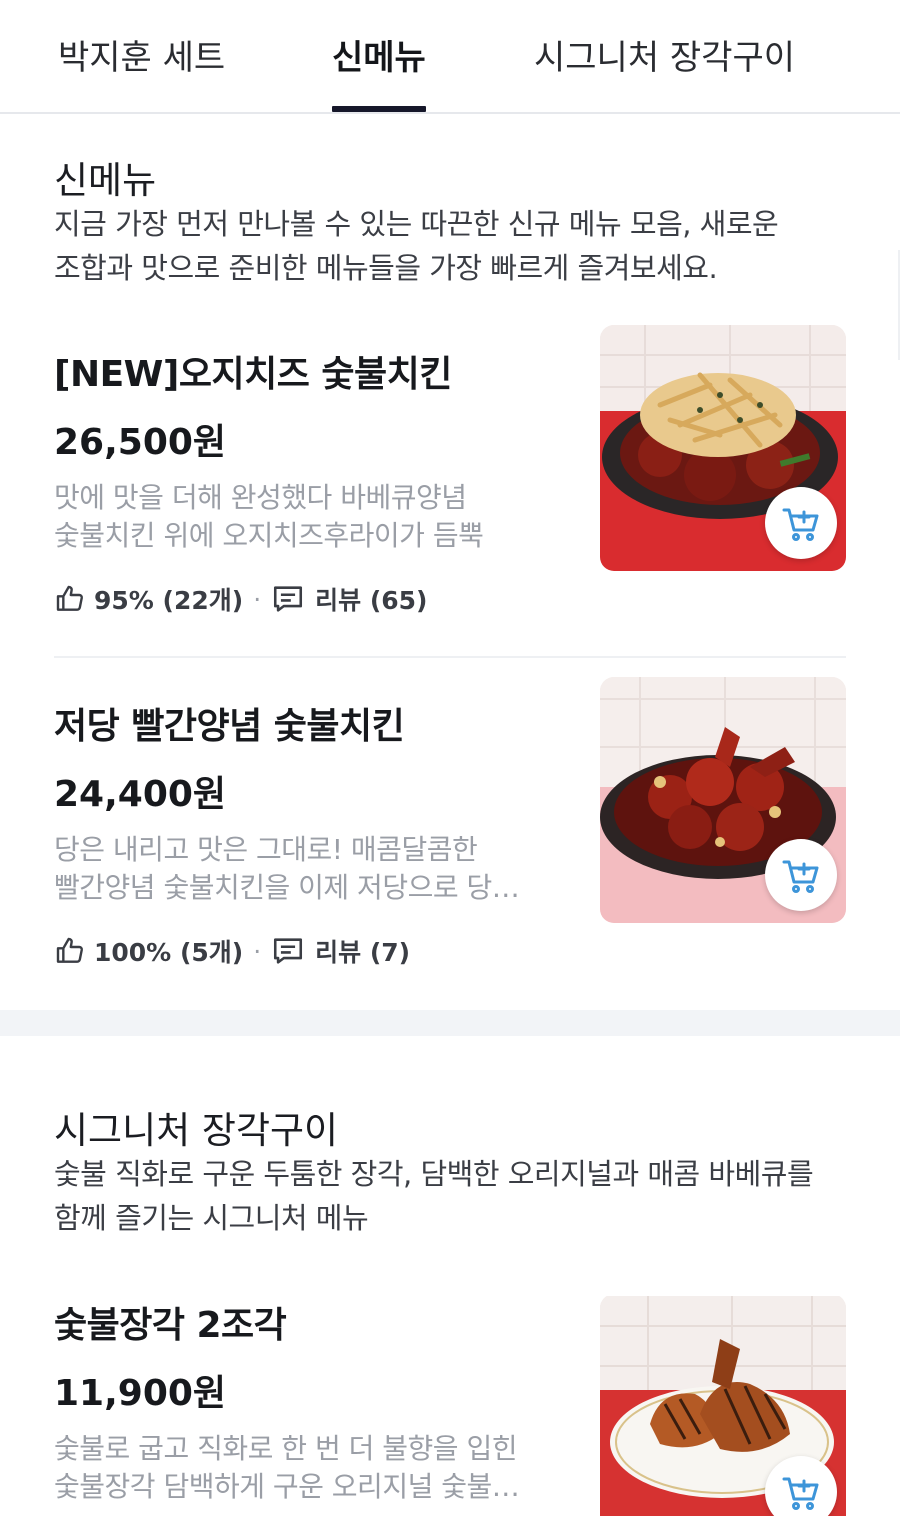 The image size is (900, 1516). Describe the element at coordinates (379, 54) in the screenshot. I see `tab-new-menu: 신메뉴` at that location.